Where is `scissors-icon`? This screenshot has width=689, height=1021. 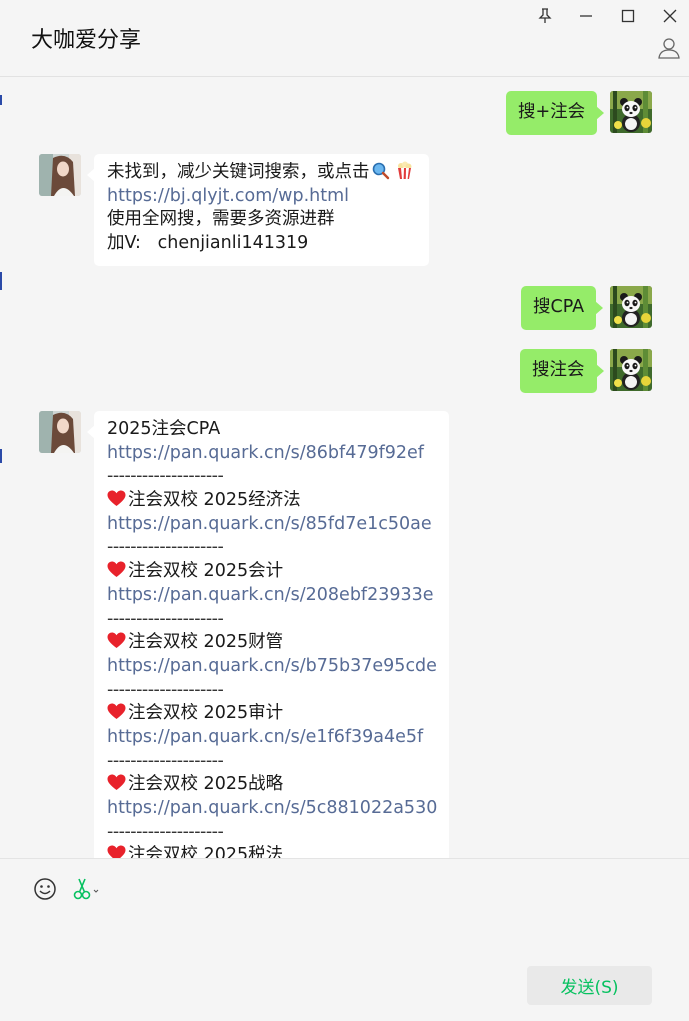
scissors-icon is located at coordinates (86, 889).